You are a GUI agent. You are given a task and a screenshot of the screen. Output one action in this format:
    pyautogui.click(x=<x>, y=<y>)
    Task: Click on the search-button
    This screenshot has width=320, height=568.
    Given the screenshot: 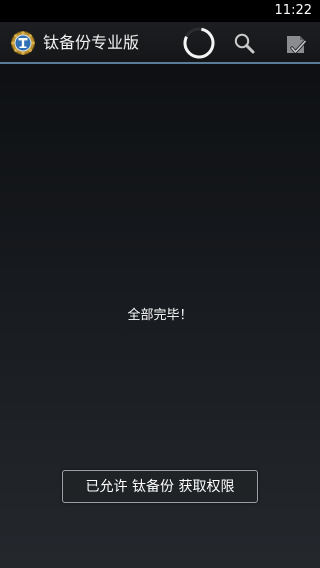 What is the action you would take?
    pyautogui.click(x=245, y=44)
    